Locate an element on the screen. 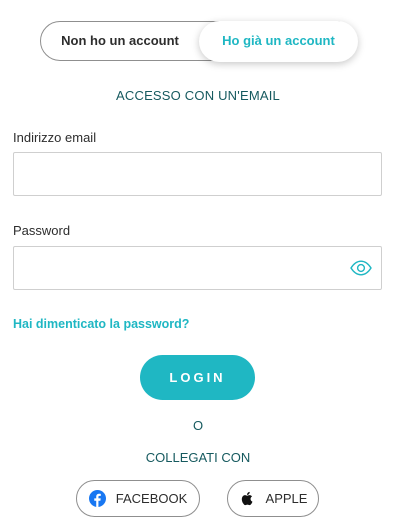 Image resolution: width=396 pixels, height=526 pixels. connect-with-heading: COLLEGATI CON is located at coordinates (198, 457).